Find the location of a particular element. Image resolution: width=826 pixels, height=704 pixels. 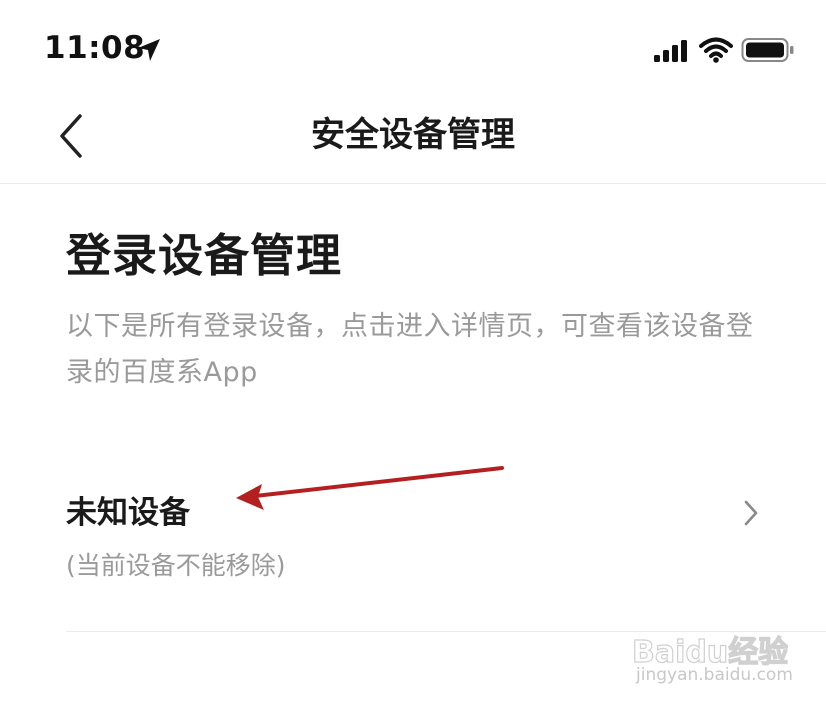

nav-divider is located at coordinates (413, 183).